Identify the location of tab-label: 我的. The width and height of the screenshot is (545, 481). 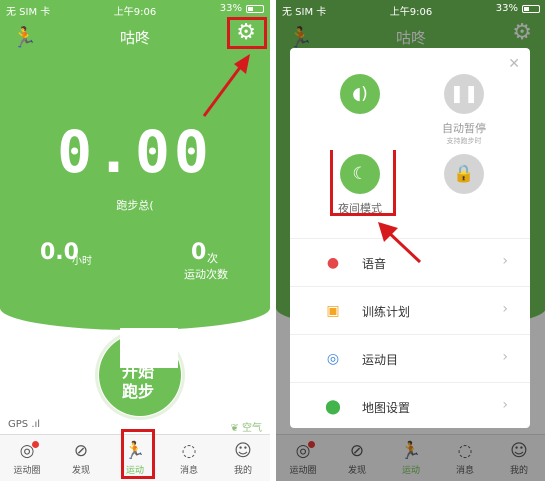
(242, 471).